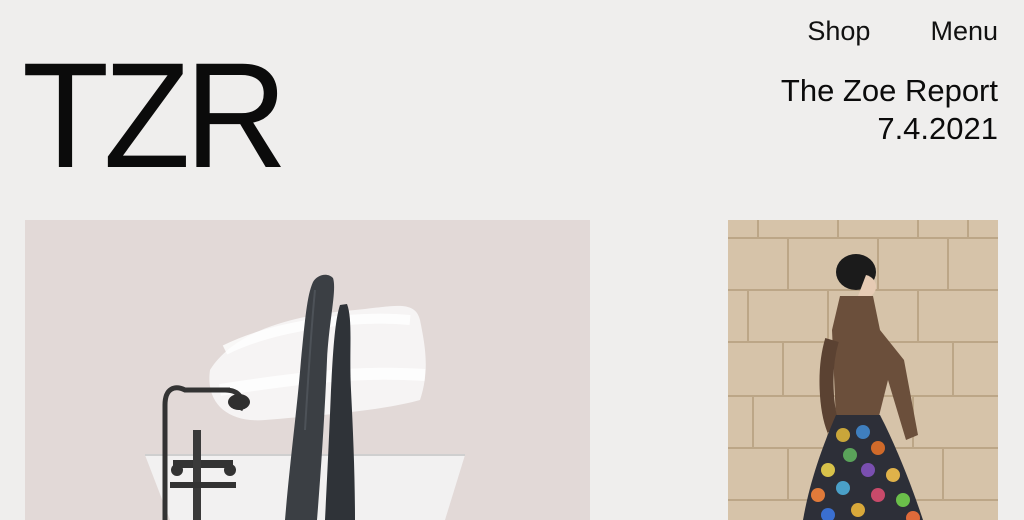 The width and height of the screenshot is (1024, 520). Describe the element at coordinates (838, 31) in the screenshot. I see `shop-link: Shop` at that location.